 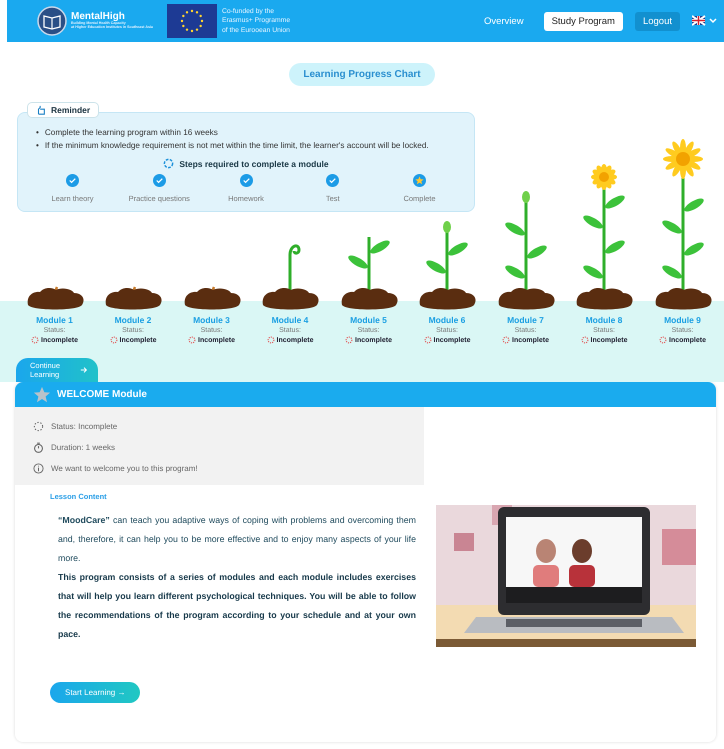 I want to click on arrow-right-icon, so click(x=84, y=370).